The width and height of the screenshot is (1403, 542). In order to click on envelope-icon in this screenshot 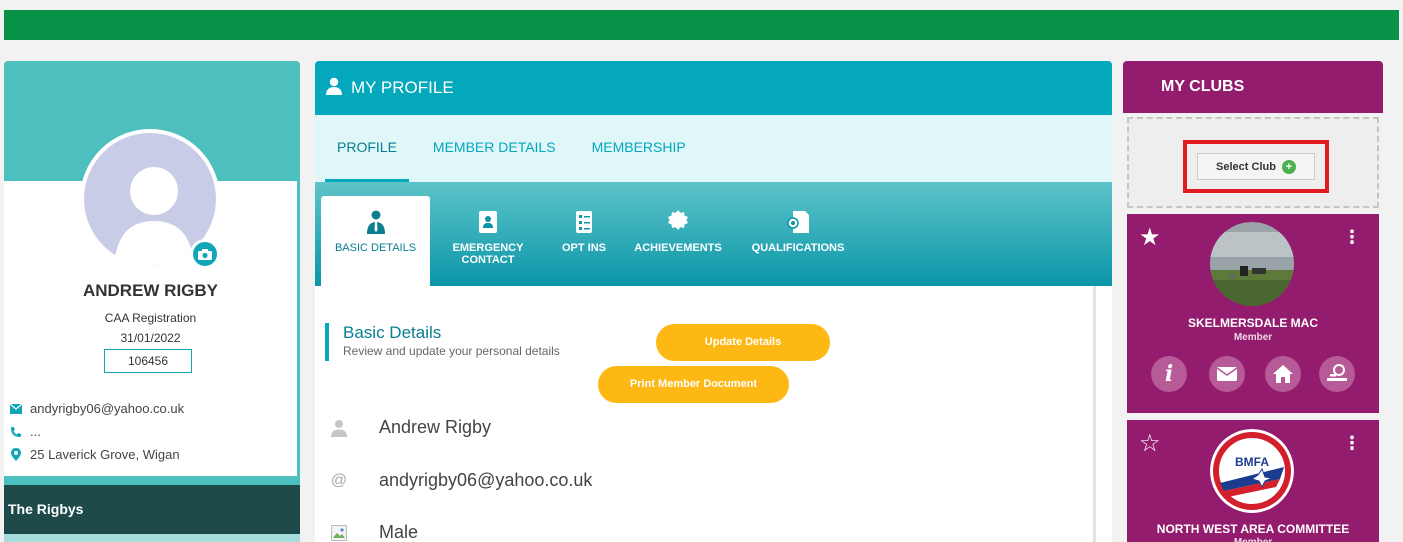, I will do `click(16, 409)`.